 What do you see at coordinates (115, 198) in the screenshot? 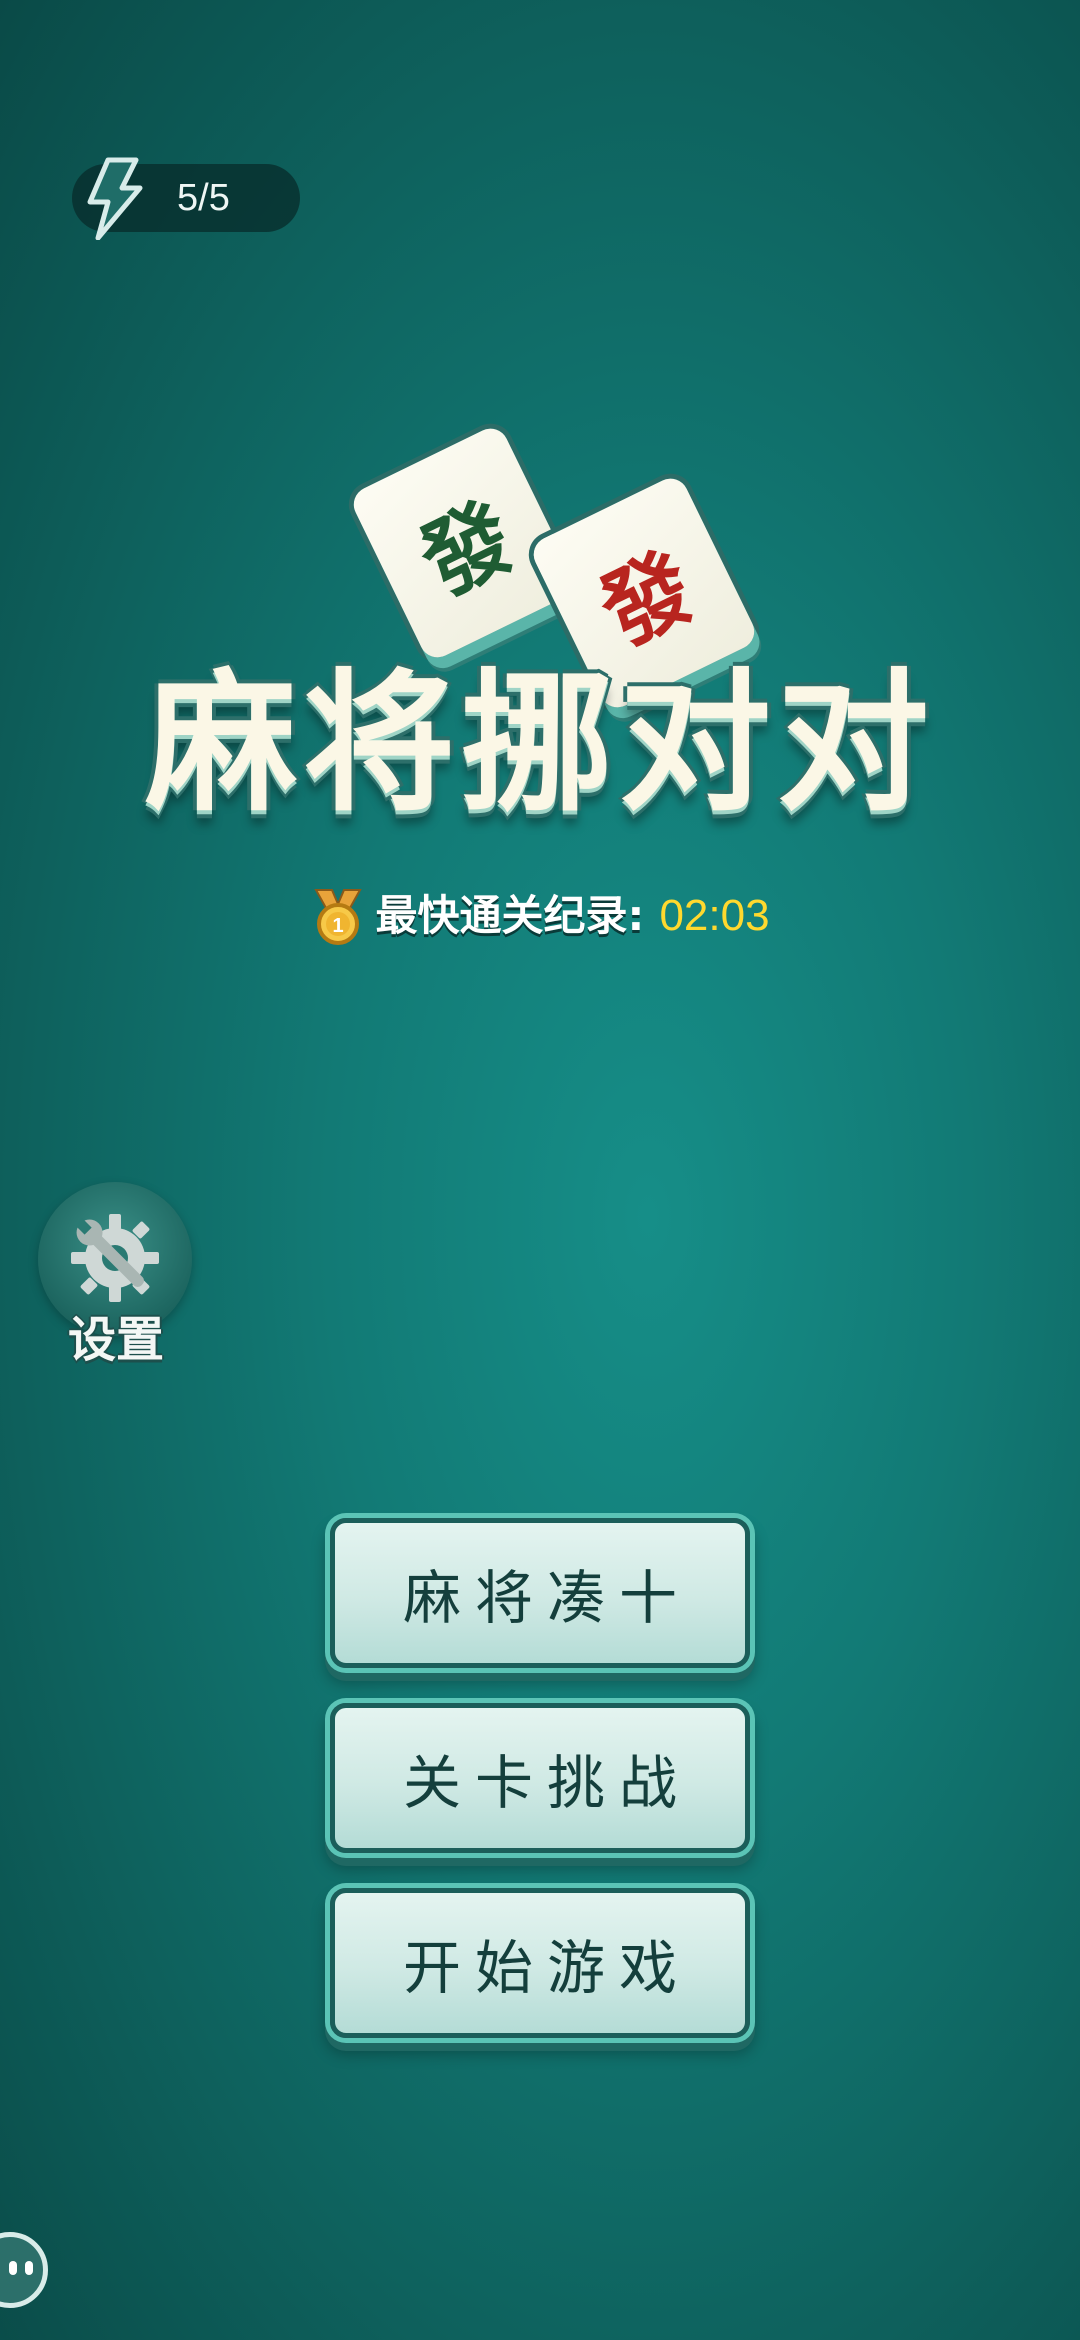
I see `lightning-icon` at bounding box center [115, 198].